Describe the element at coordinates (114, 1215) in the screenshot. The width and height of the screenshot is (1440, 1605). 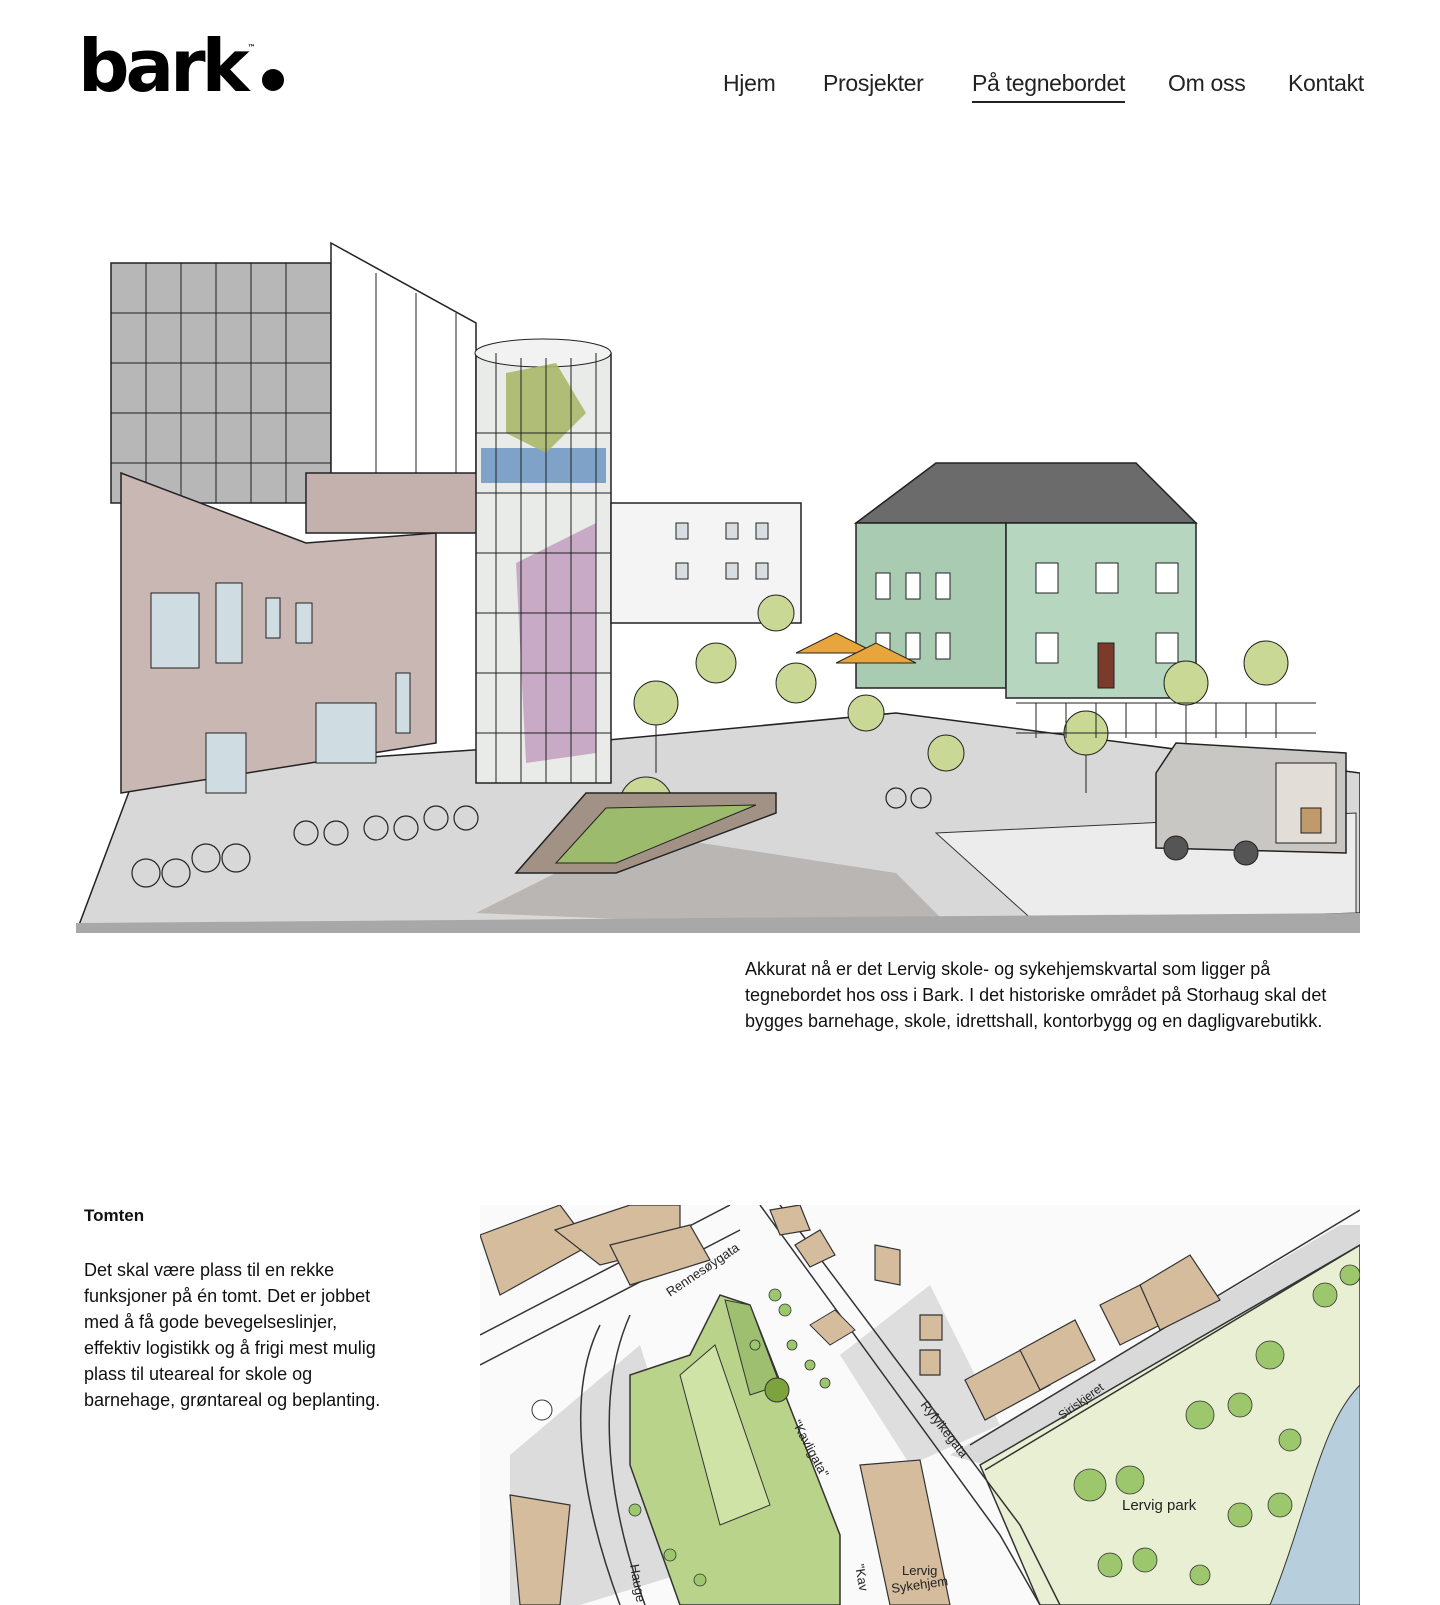
I see `section-title-tomten: Tomten` at that location.